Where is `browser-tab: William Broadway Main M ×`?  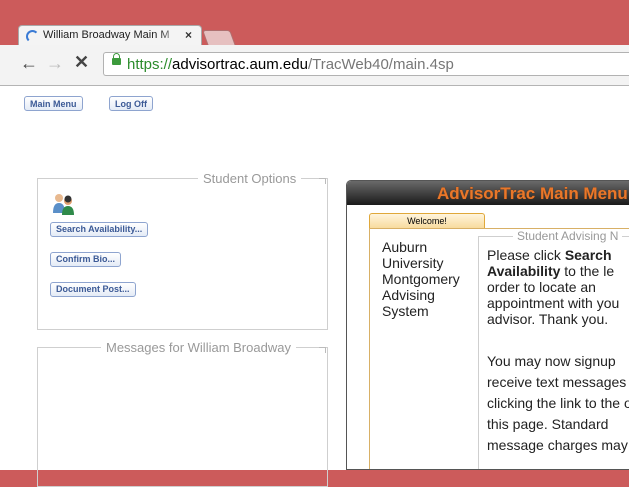
browser-tab: William Broadway Main M × is located at coordinates (110, 35).